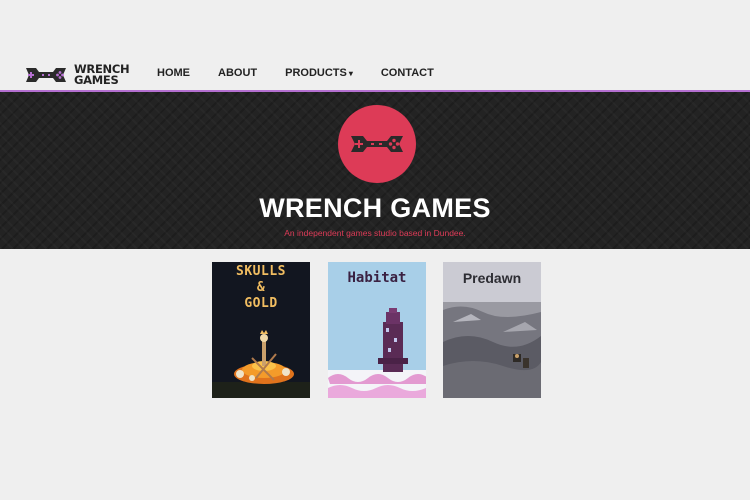  I want to click on card-title-skulls-and-gold: SKULLS & GOLD, so click(261, 288).